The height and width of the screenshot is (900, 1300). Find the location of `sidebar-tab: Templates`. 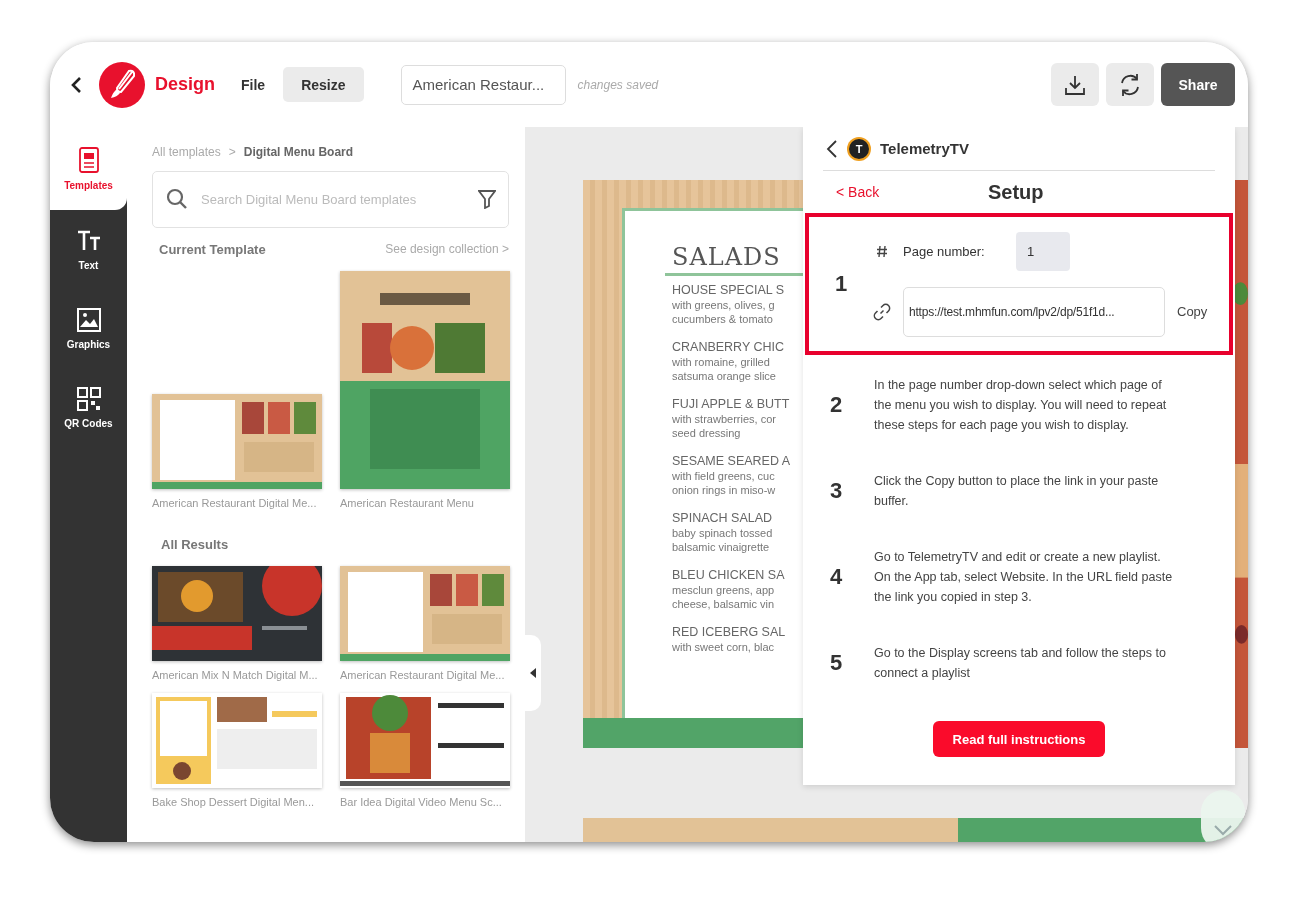

sidebar-tab: Templates is located at coordinates (88, 168).